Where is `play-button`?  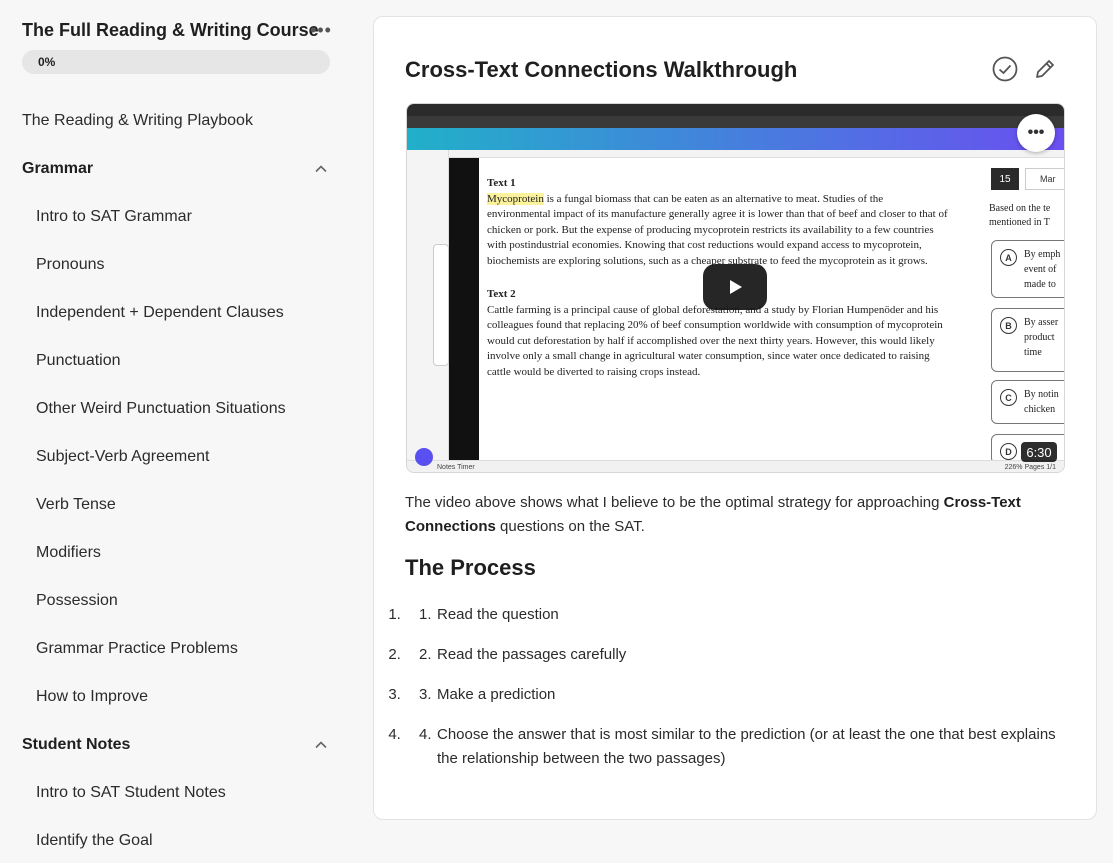 play-button is located at coordinates (735, 287).